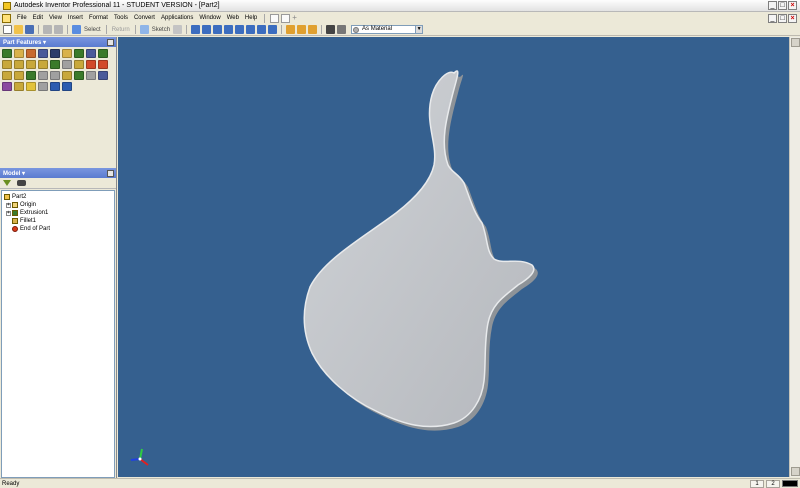 This screenshot has width=800, height=488. What do you see at coordinates (91, 64) in the screenshot?
I see `work-axis-tool-icon` at bounding box center [91, 64].